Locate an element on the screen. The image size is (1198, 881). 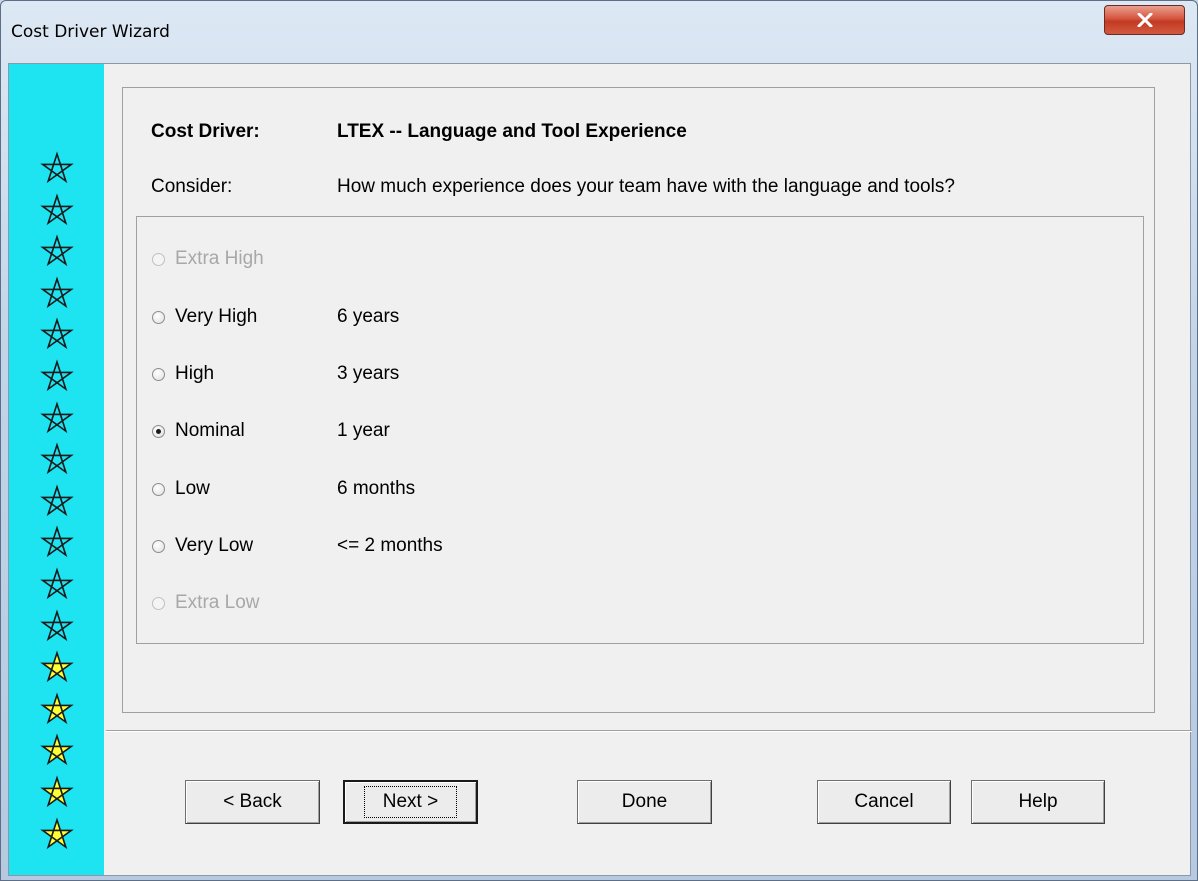
rating-option-label: Very High is located at coordinates (216, 316).